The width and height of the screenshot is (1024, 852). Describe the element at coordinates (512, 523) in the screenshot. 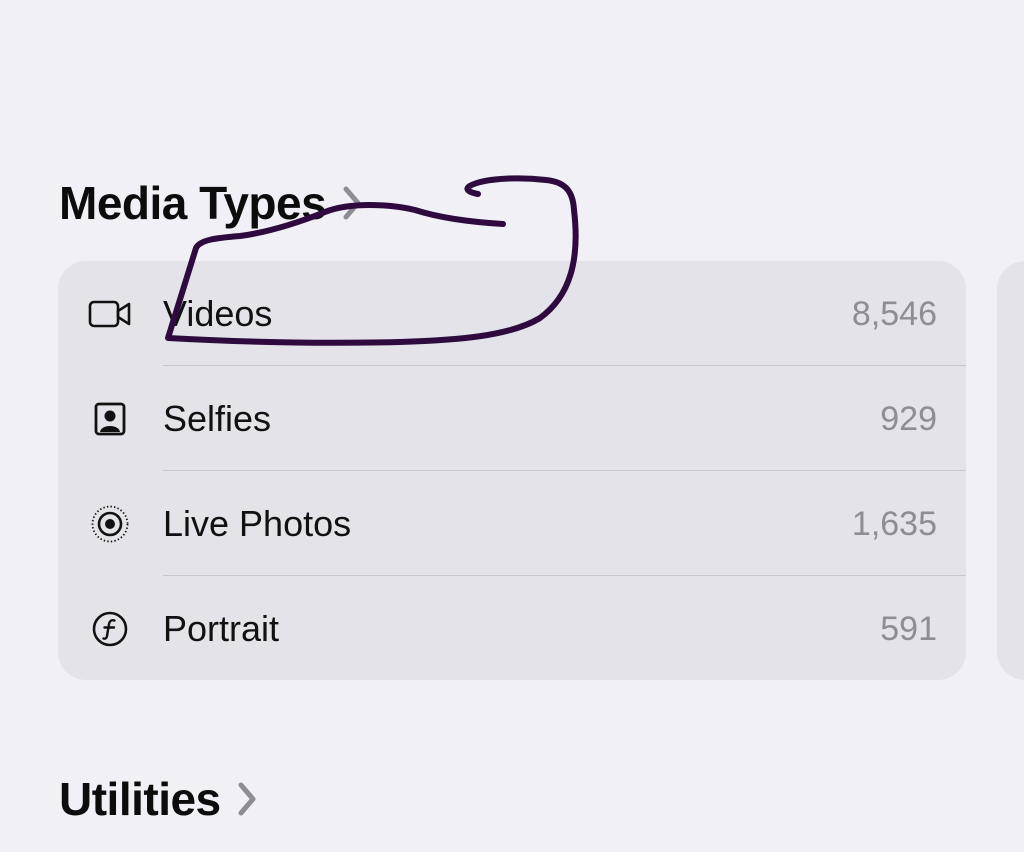

I see `list-item-live-photos: Live Photos 1,635` at that location.